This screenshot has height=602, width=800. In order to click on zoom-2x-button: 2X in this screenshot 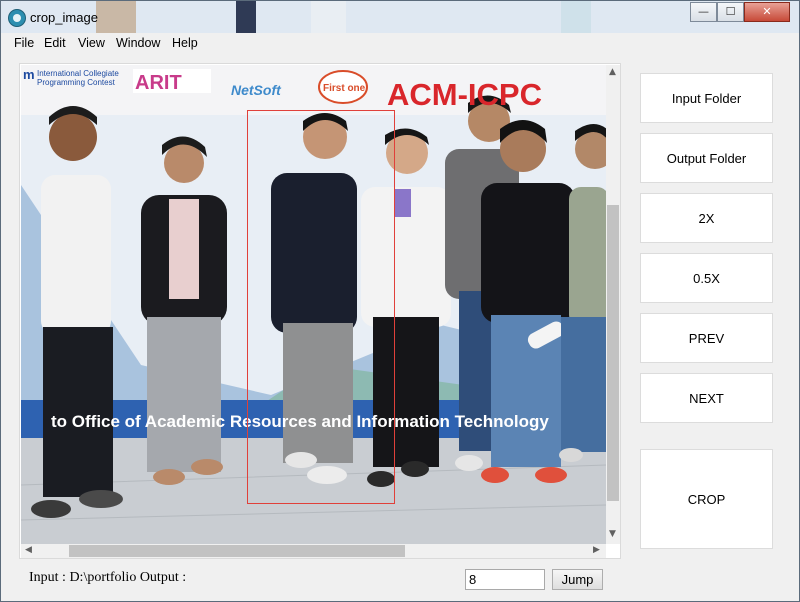, I will do `click(706, 218)`.